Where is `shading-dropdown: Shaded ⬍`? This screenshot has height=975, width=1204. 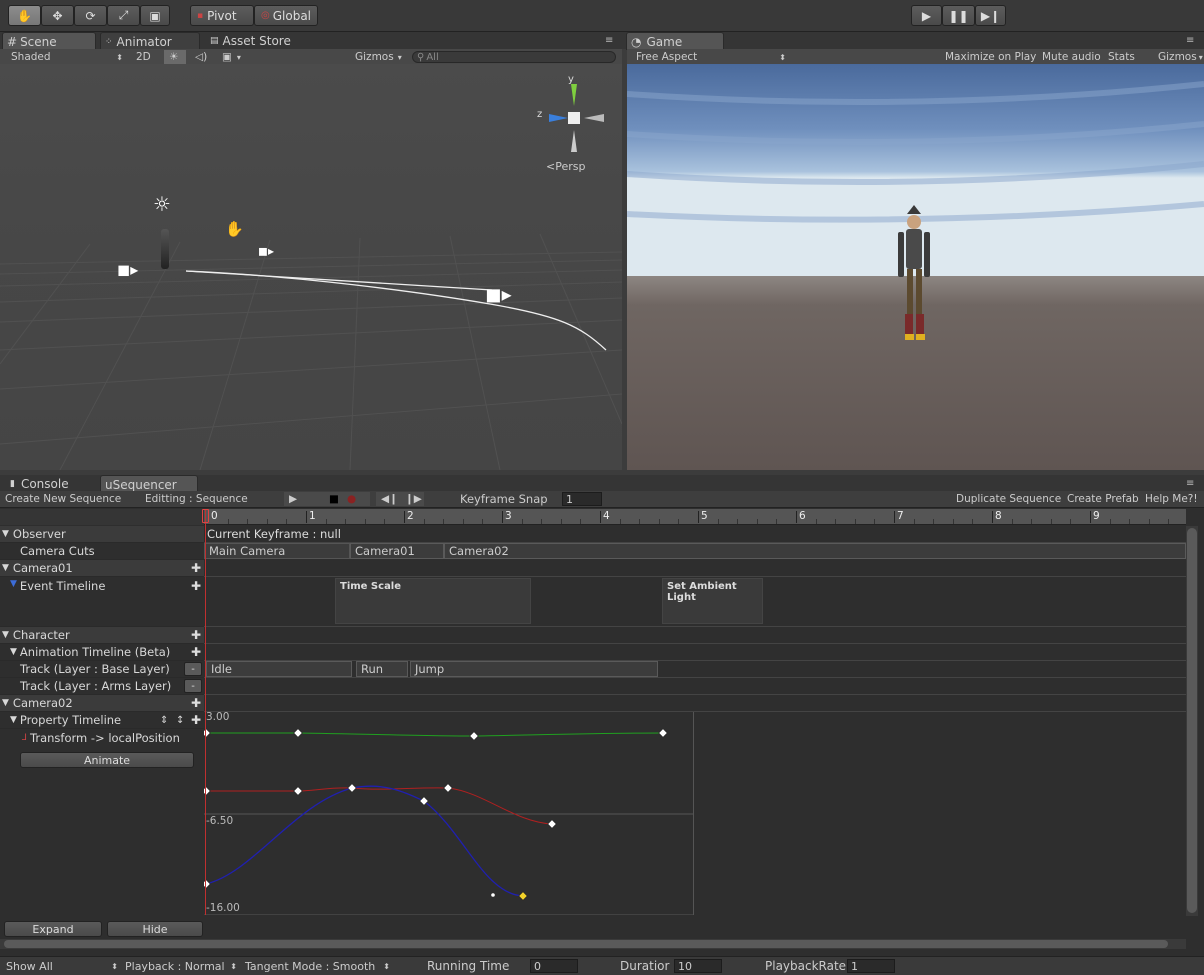 shading-dropdown: Shaded ⬍ is located at coordinates (67, 57).